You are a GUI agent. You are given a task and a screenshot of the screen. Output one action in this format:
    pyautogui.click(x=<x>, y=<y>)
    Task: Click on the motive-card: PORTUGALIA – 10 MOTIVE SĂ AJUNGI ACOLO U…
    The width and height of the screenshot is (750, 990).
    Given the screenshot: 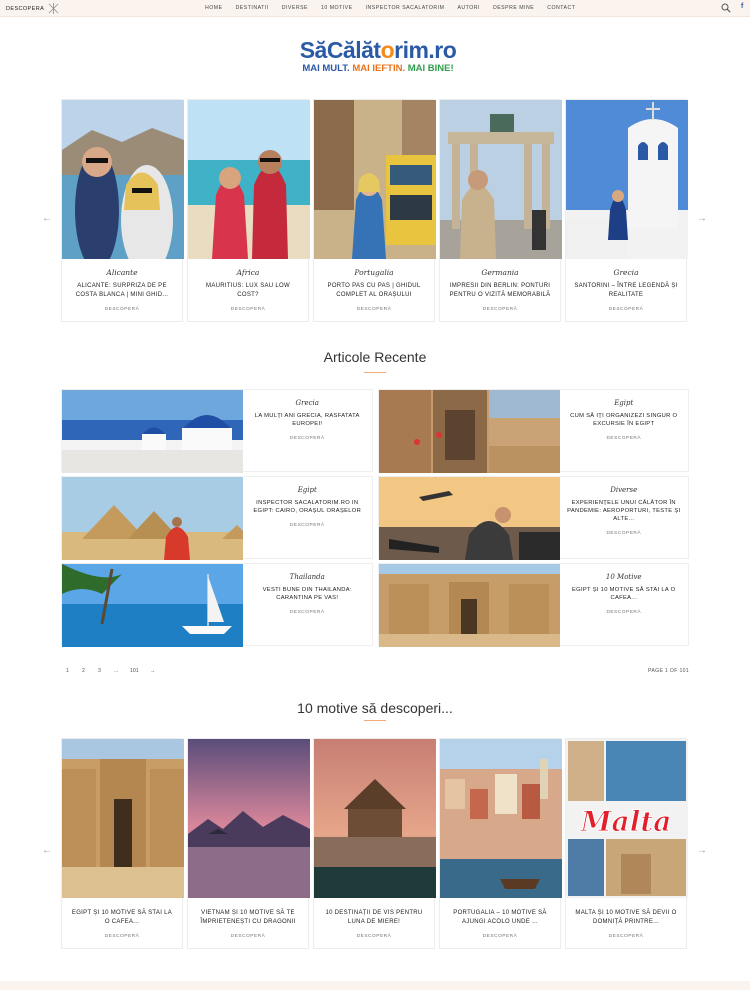 What is the action you would take?
    pyautogui.click(x=500, y=843)
    